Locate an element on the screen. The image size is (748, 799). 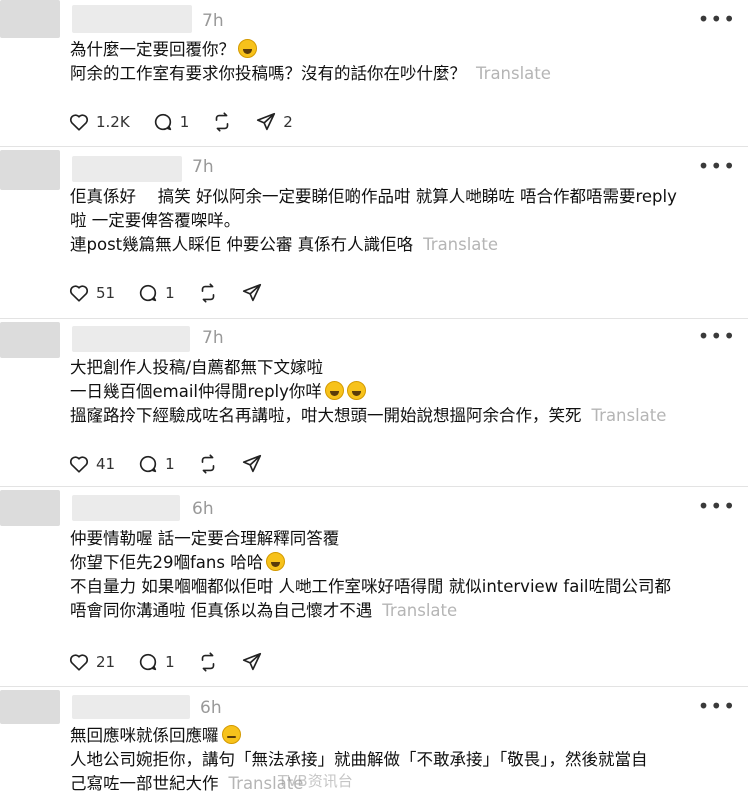
action-bar: 51 1 is located at coordinates (176, 293).